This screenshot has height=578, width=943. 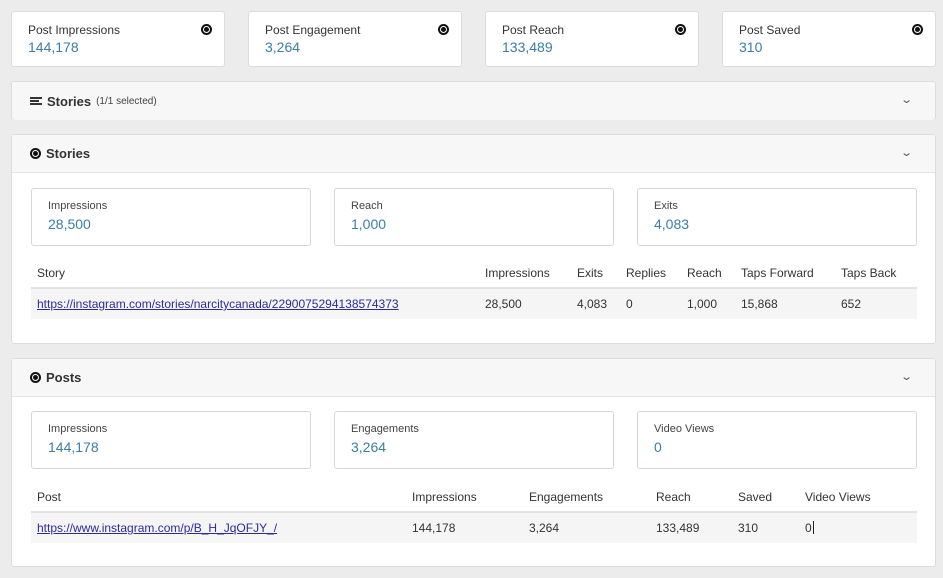 I want to click on posts-panel-title: Posts, so click(x=55, y=377).